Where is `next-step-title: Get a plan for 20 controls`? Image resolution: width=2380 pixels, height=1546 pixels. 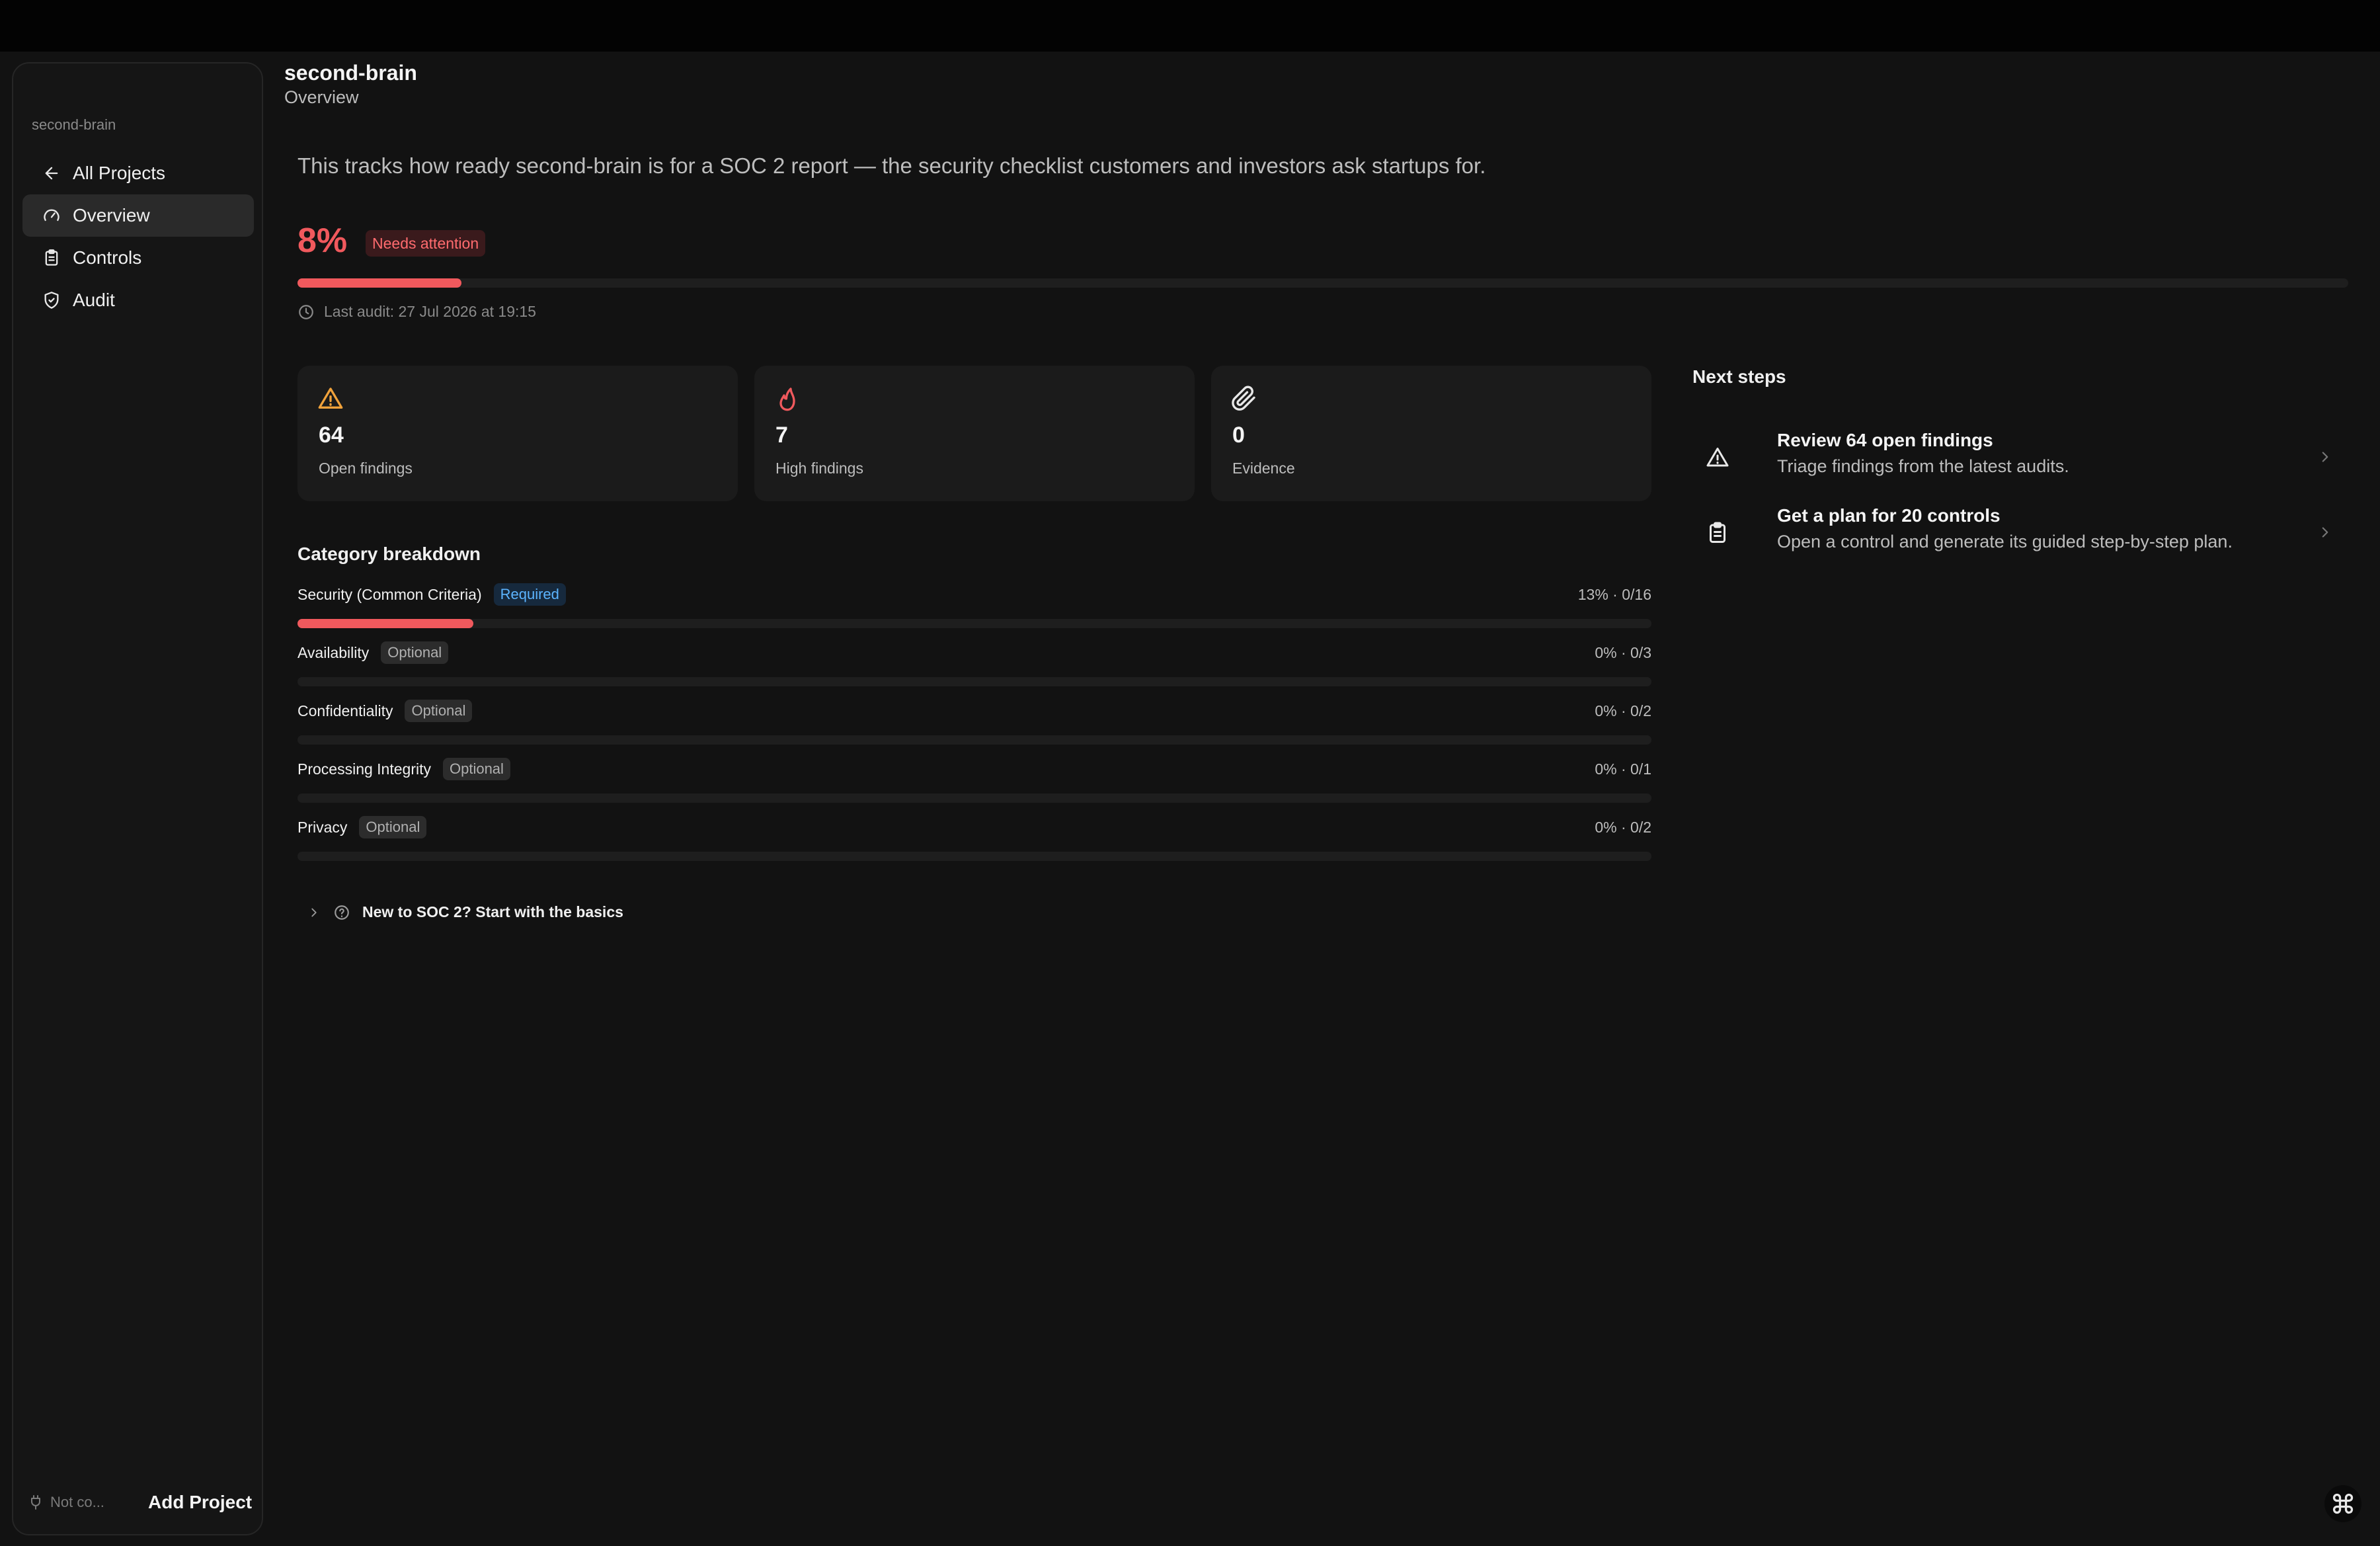 next-step-title: Get a plan for 20 controls is located at coordinates (1889, 515).